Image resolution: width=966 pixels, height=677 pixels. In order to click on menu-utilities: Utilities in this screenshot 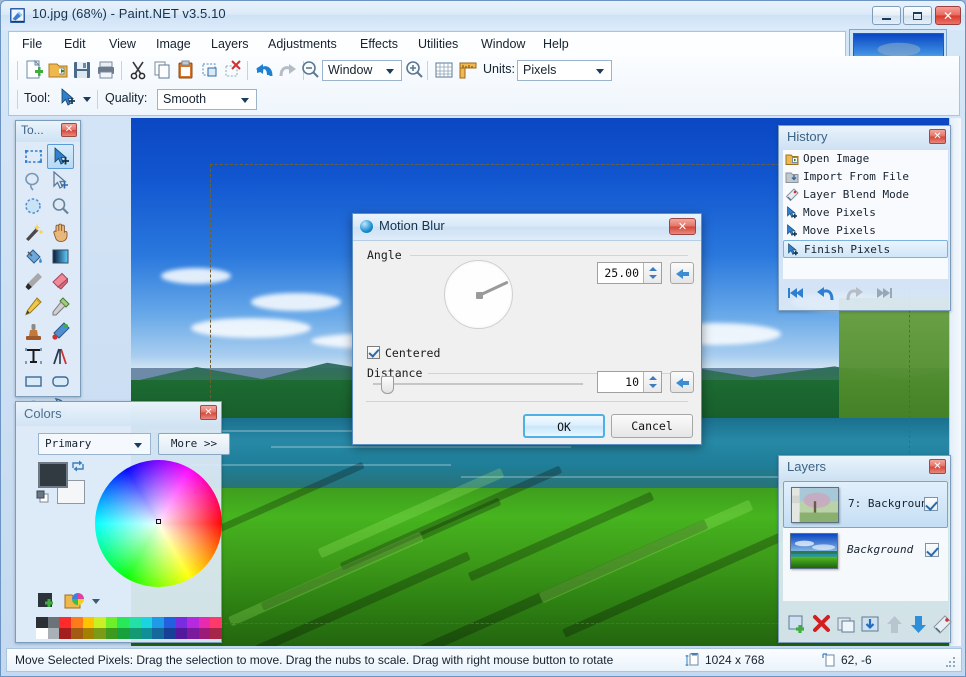, I will do `click(438, 44)`.